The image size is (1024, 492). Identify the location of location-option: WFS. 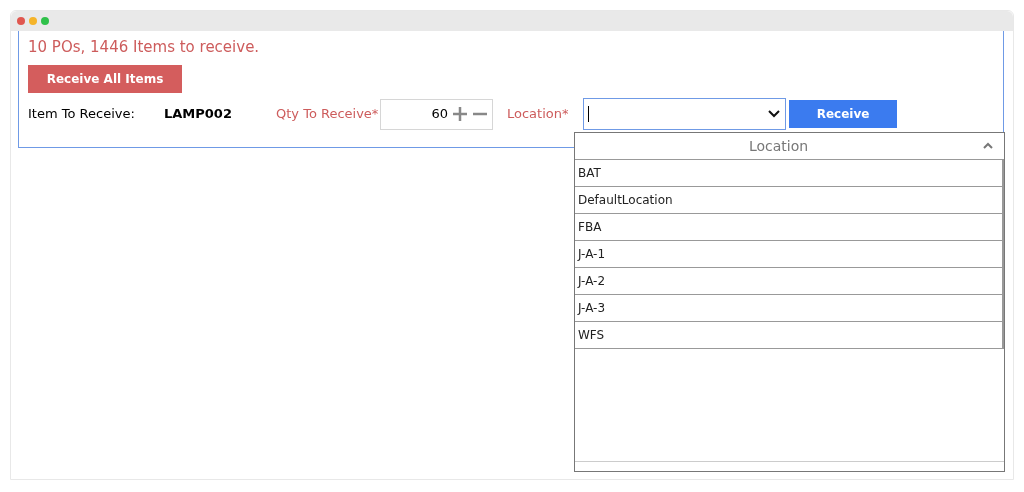
(789, 335).